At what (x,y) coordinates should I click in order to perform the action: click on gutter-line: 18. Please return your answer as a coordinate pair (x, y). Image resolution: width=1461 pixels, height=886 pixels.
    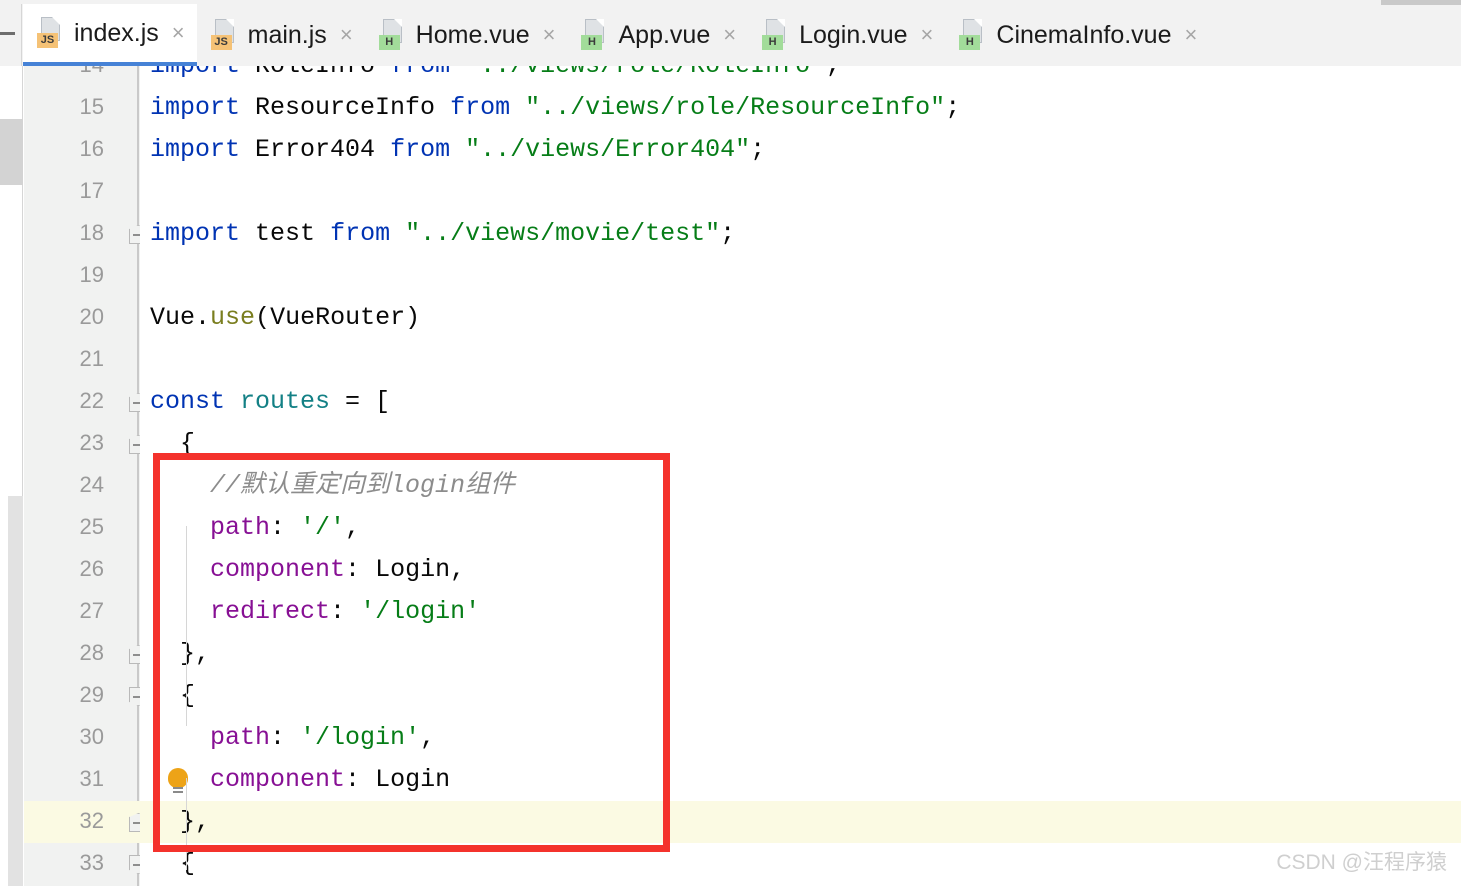
    Looking at the image, I should click on (82, 234).